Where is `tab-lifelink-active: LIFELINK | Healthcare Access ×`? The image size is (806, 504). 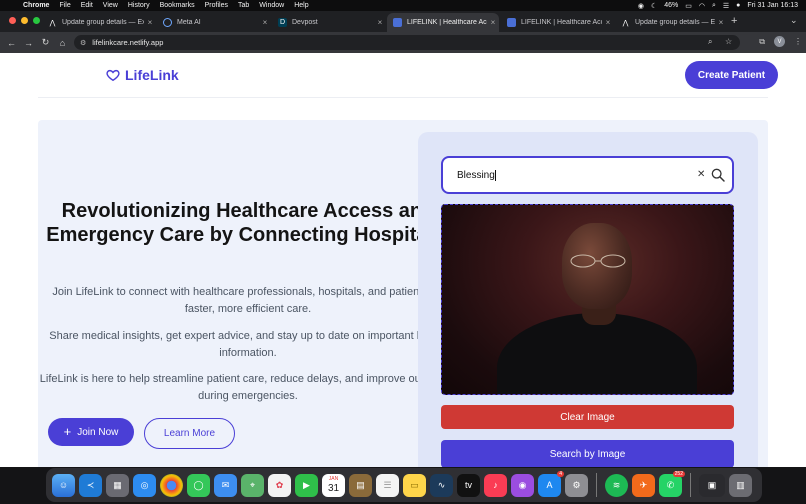 tab-lifelink-active: LIFELINK | Healthcare Access × is located at coordinates (443, 22).